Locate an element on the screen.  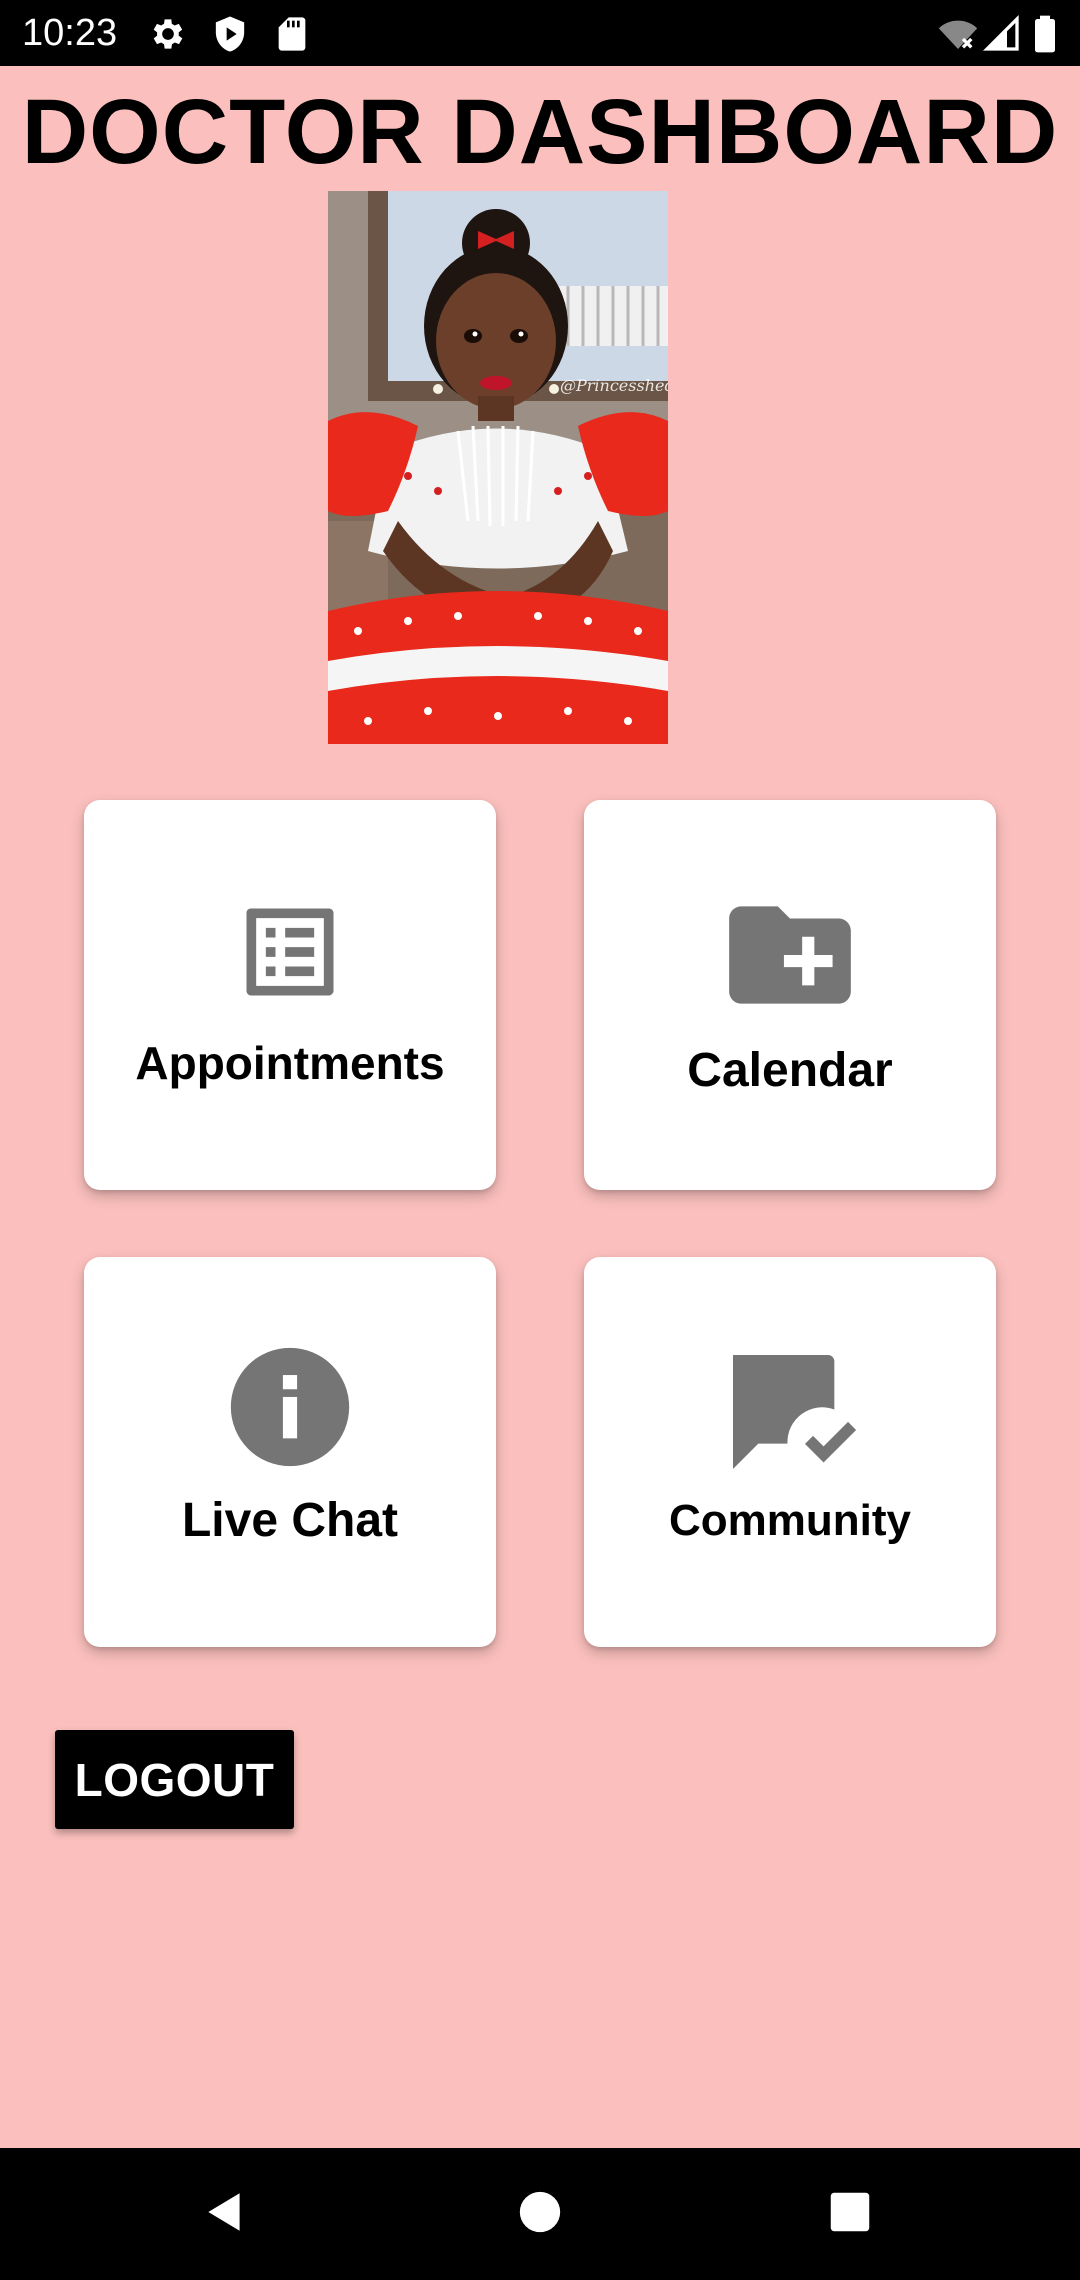
profile-photo: @Princesshedo is located at coordinates (498, 467).